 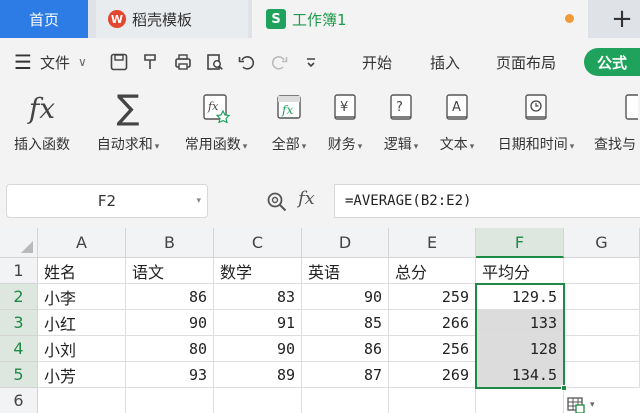 I want to click on column-header-g: G, so click(x=602, y=243).